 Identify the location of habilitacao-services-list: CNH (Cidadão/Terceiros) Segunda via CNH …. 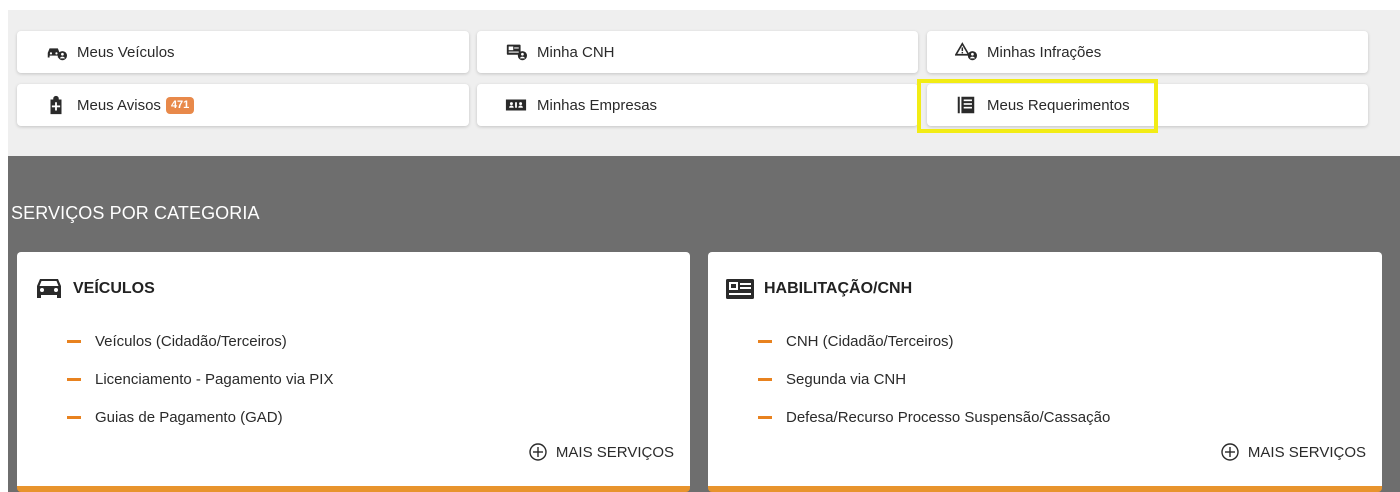
(934, 379).